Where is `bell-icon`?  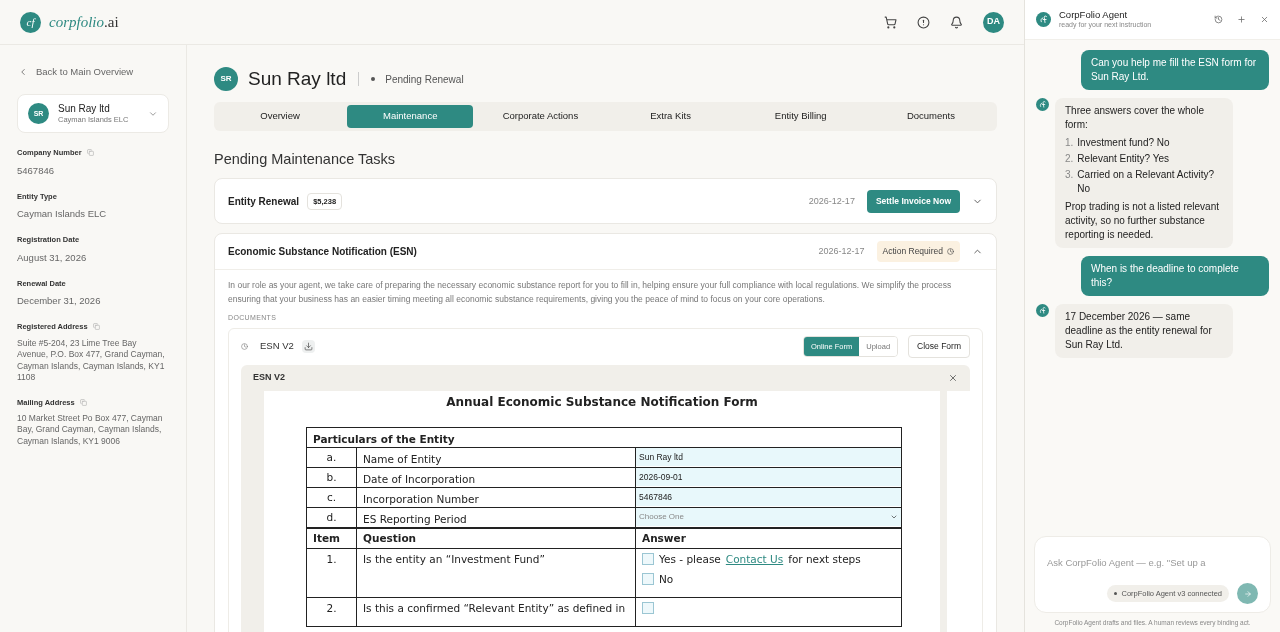 bell-icon is located at coordinates (956, 22).